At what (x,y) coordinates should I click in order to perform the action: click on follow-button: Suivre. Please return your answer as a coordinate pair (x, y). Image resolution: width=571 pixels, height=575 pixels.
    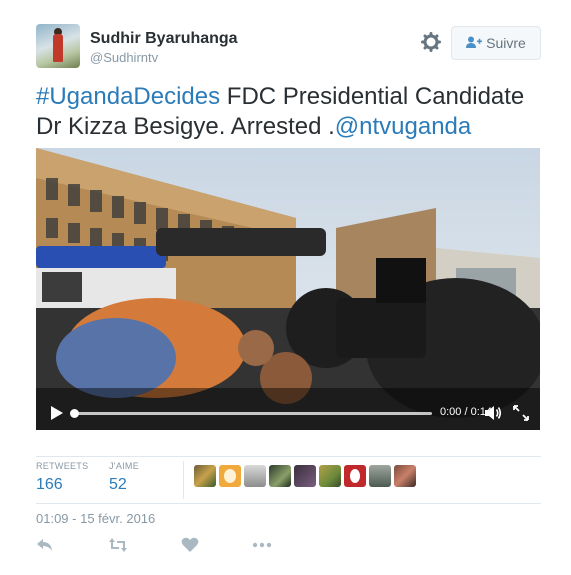
    Looking at the image, I should click on (496, 43).